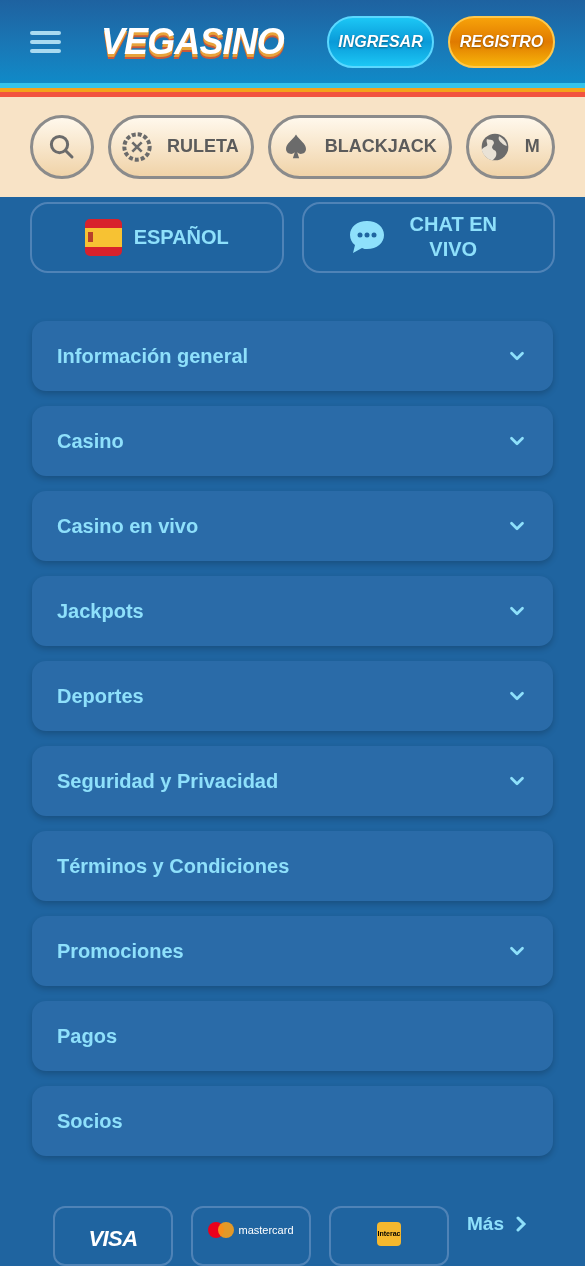 The image size is (585, 1266). Describe the element at coordinates (45, 41) in the screenshot. I see `menu-icon` at that location.